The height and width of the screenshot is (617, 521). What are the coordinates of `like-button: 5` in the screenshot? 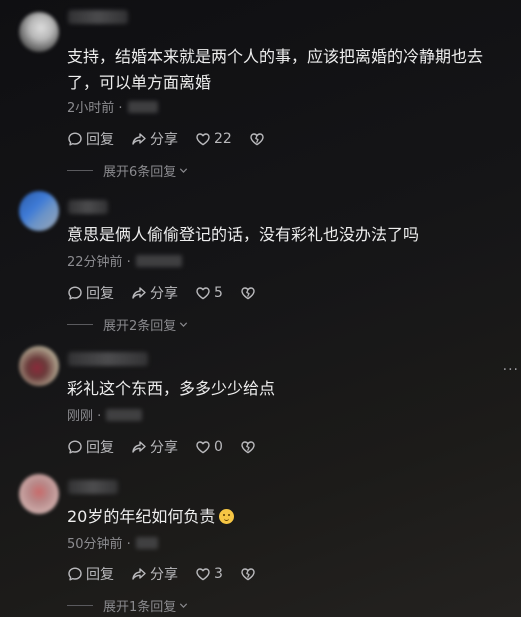 It's located at (209, 293).